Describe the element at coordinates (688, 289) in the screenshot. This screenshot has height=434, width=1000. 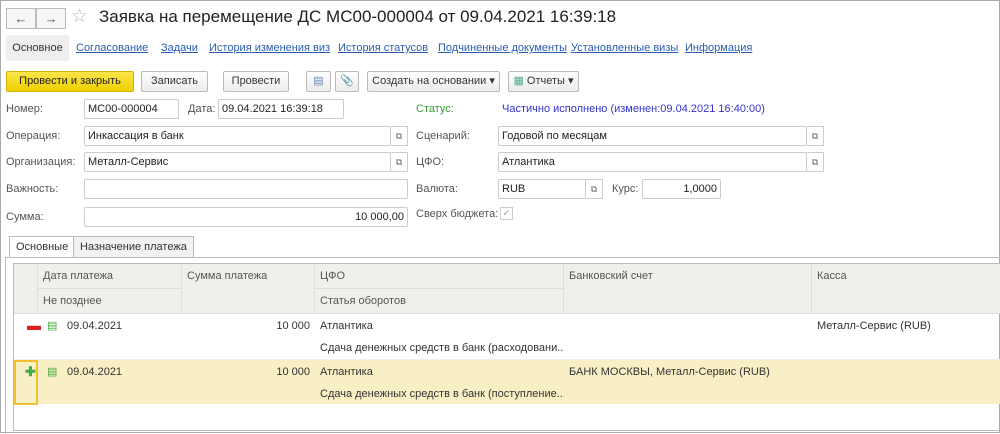
I see `header-bank: Банковский счет` at that location.